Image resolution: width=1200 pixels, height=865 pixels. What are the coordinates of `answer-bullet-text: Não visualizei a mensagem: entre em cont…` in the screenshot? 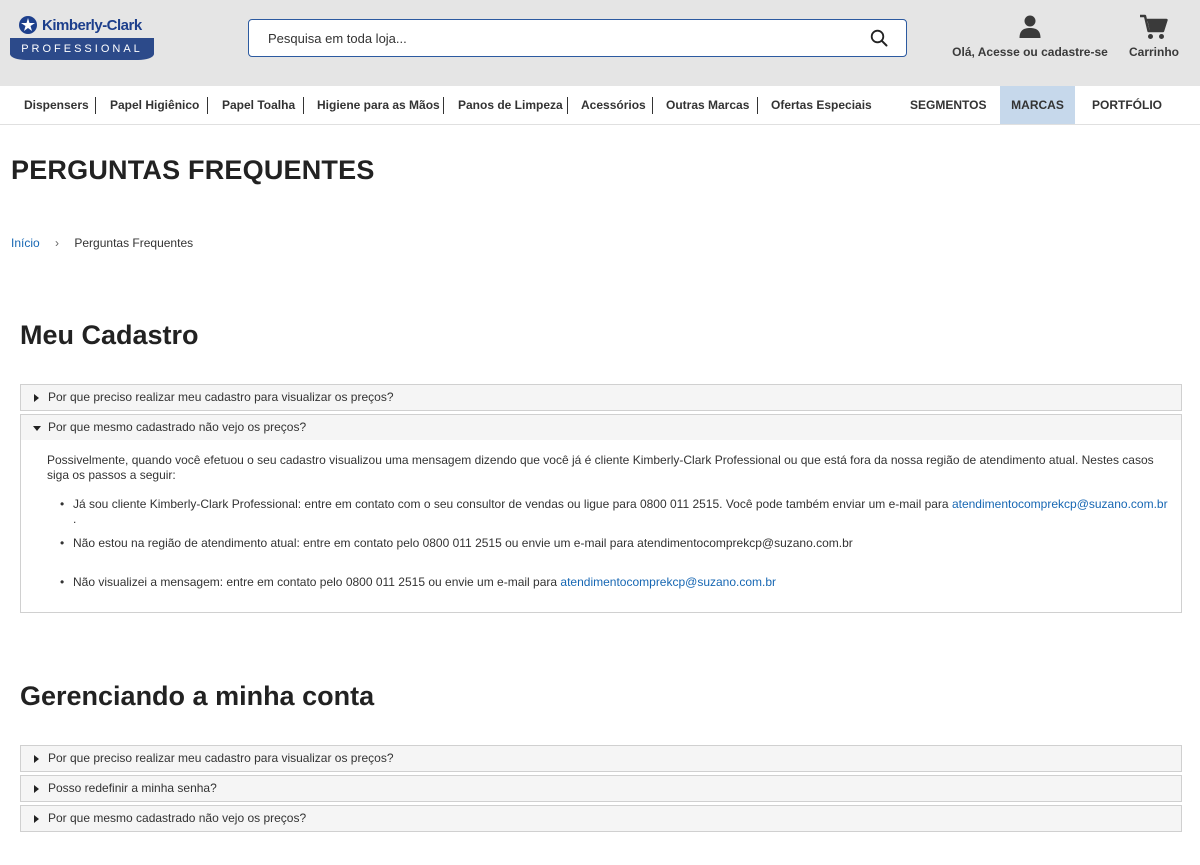 It's located at (315, 582).